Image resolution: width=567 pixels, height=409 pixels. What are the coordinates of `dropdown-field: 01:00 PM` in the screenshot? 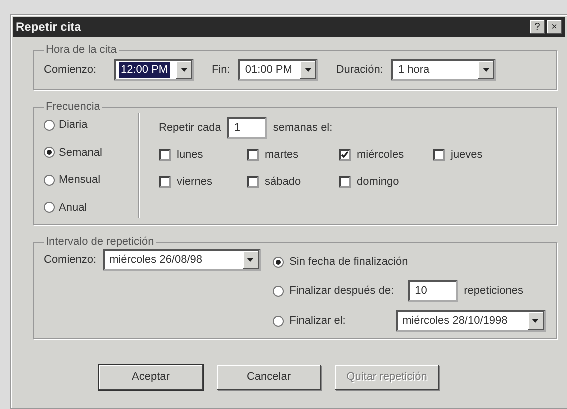 It's located at (278, 70).